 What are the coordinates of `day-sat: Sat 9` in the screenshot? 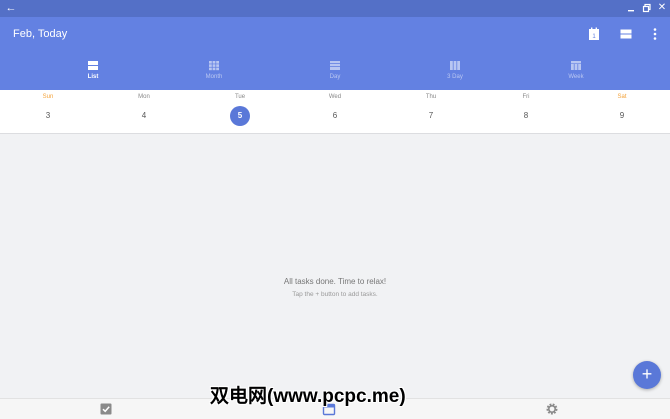 It's located at (622, 112).